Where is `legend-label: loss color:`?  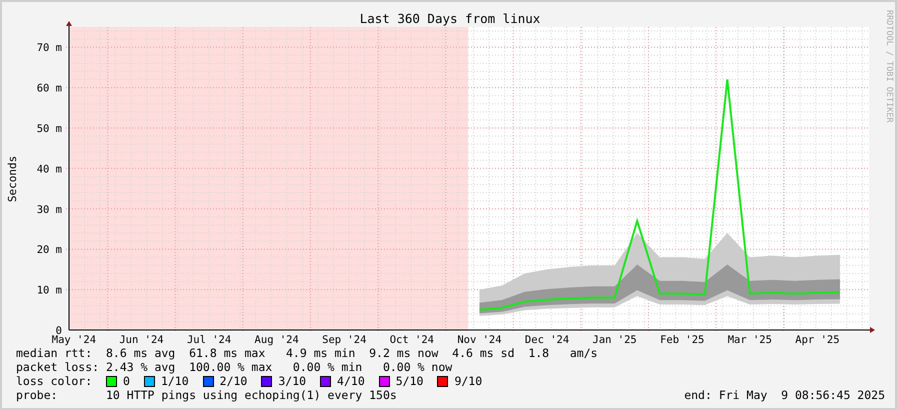 legend-label: loss color: is located at coordinates (55, 381).